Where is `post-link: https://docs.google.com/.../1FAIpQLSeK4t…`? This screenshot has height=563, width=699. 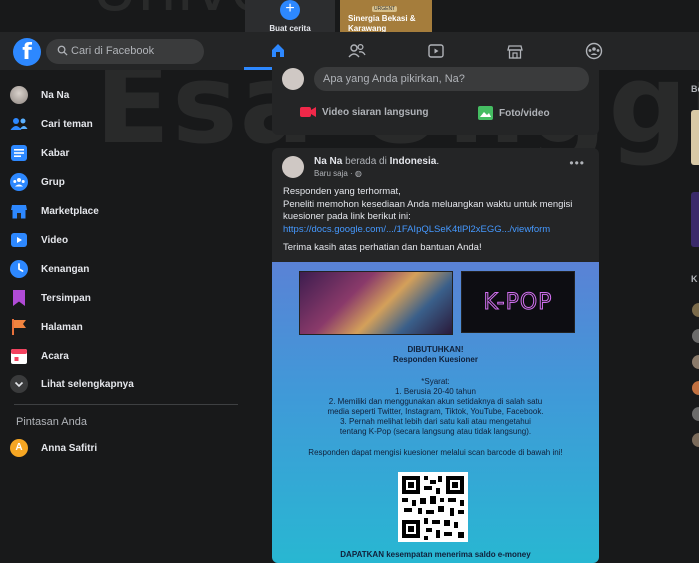 post-link: https://docs.google.com/.../1FAIpQLSeK4t… is located at coordinates (438, 230).